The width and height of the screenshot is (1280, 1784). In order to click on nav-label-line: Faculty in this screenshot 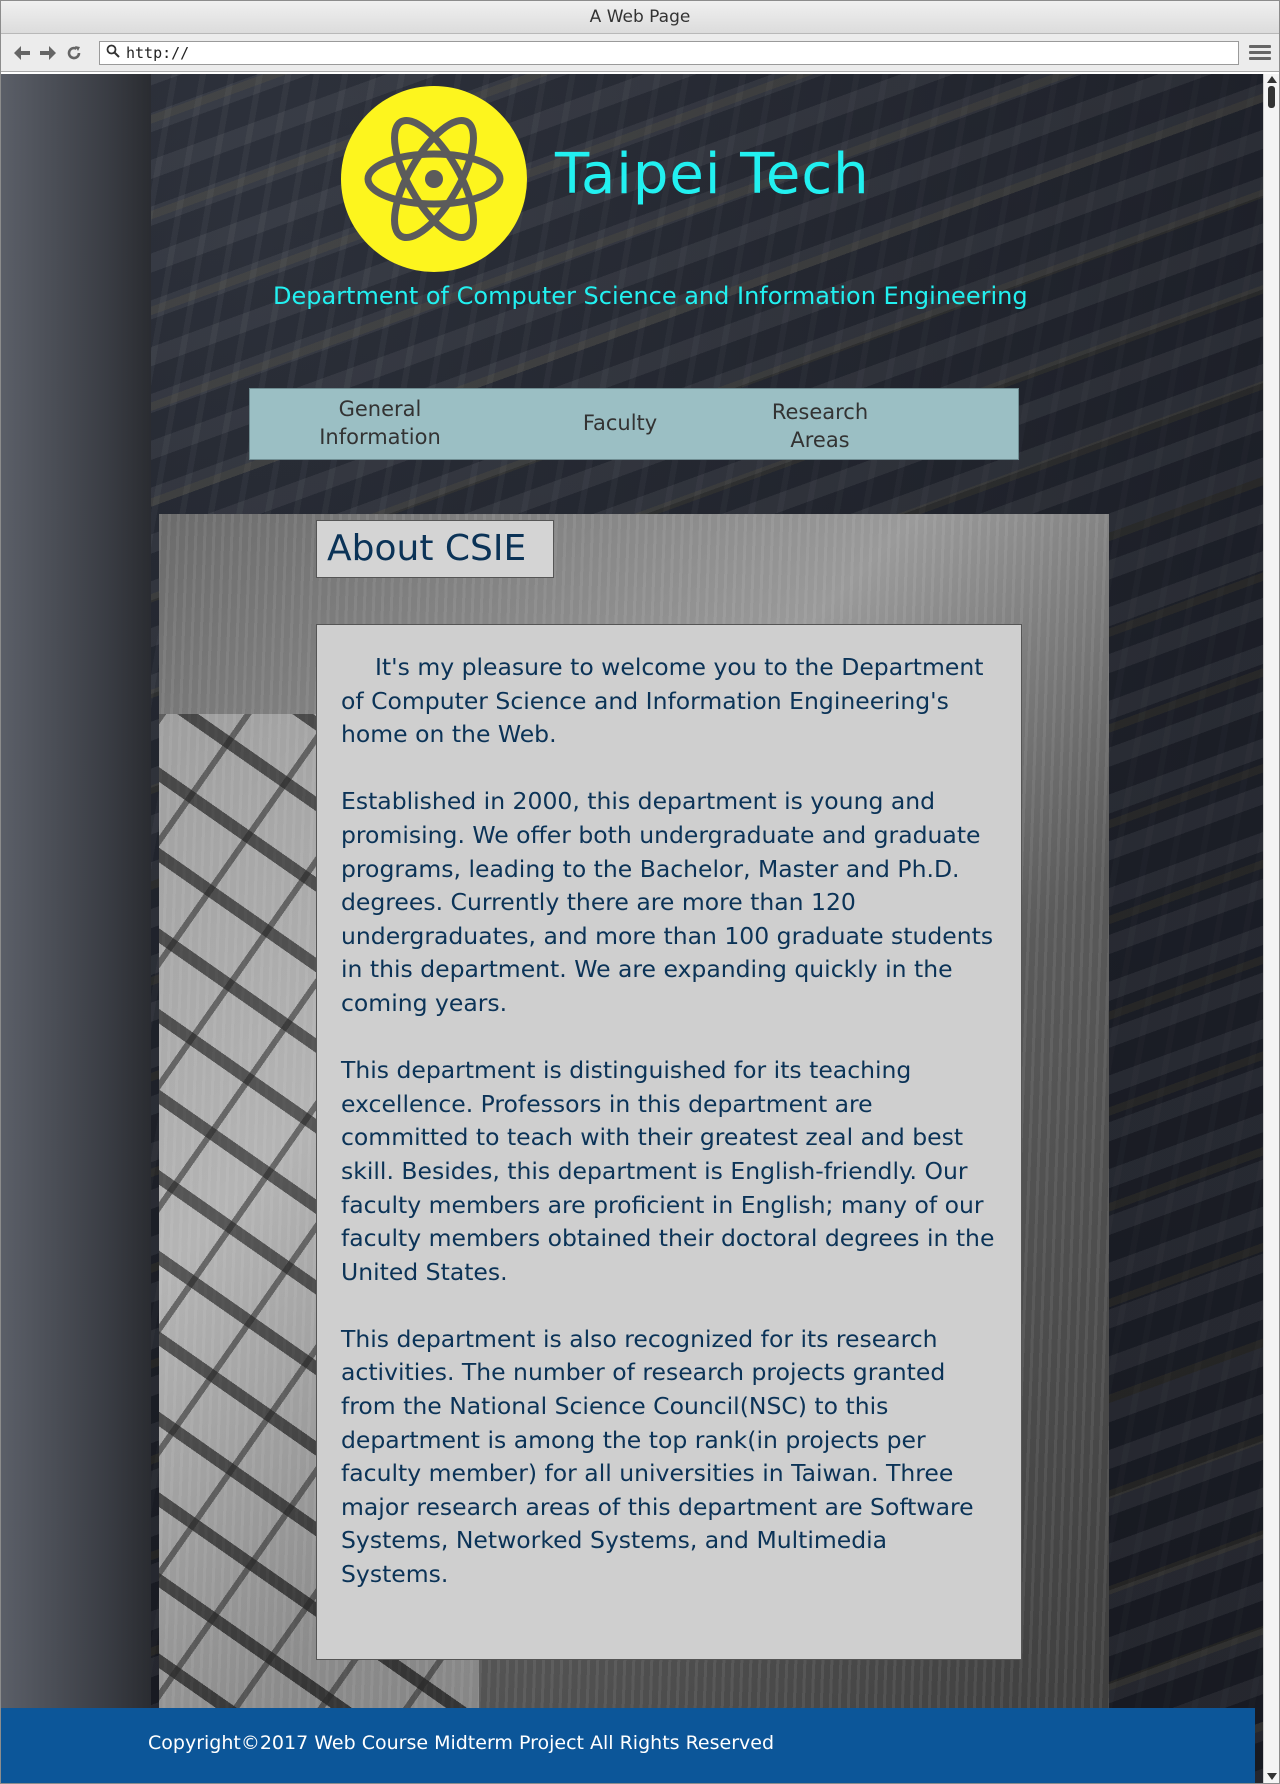, I will do `click(620, 423)`.